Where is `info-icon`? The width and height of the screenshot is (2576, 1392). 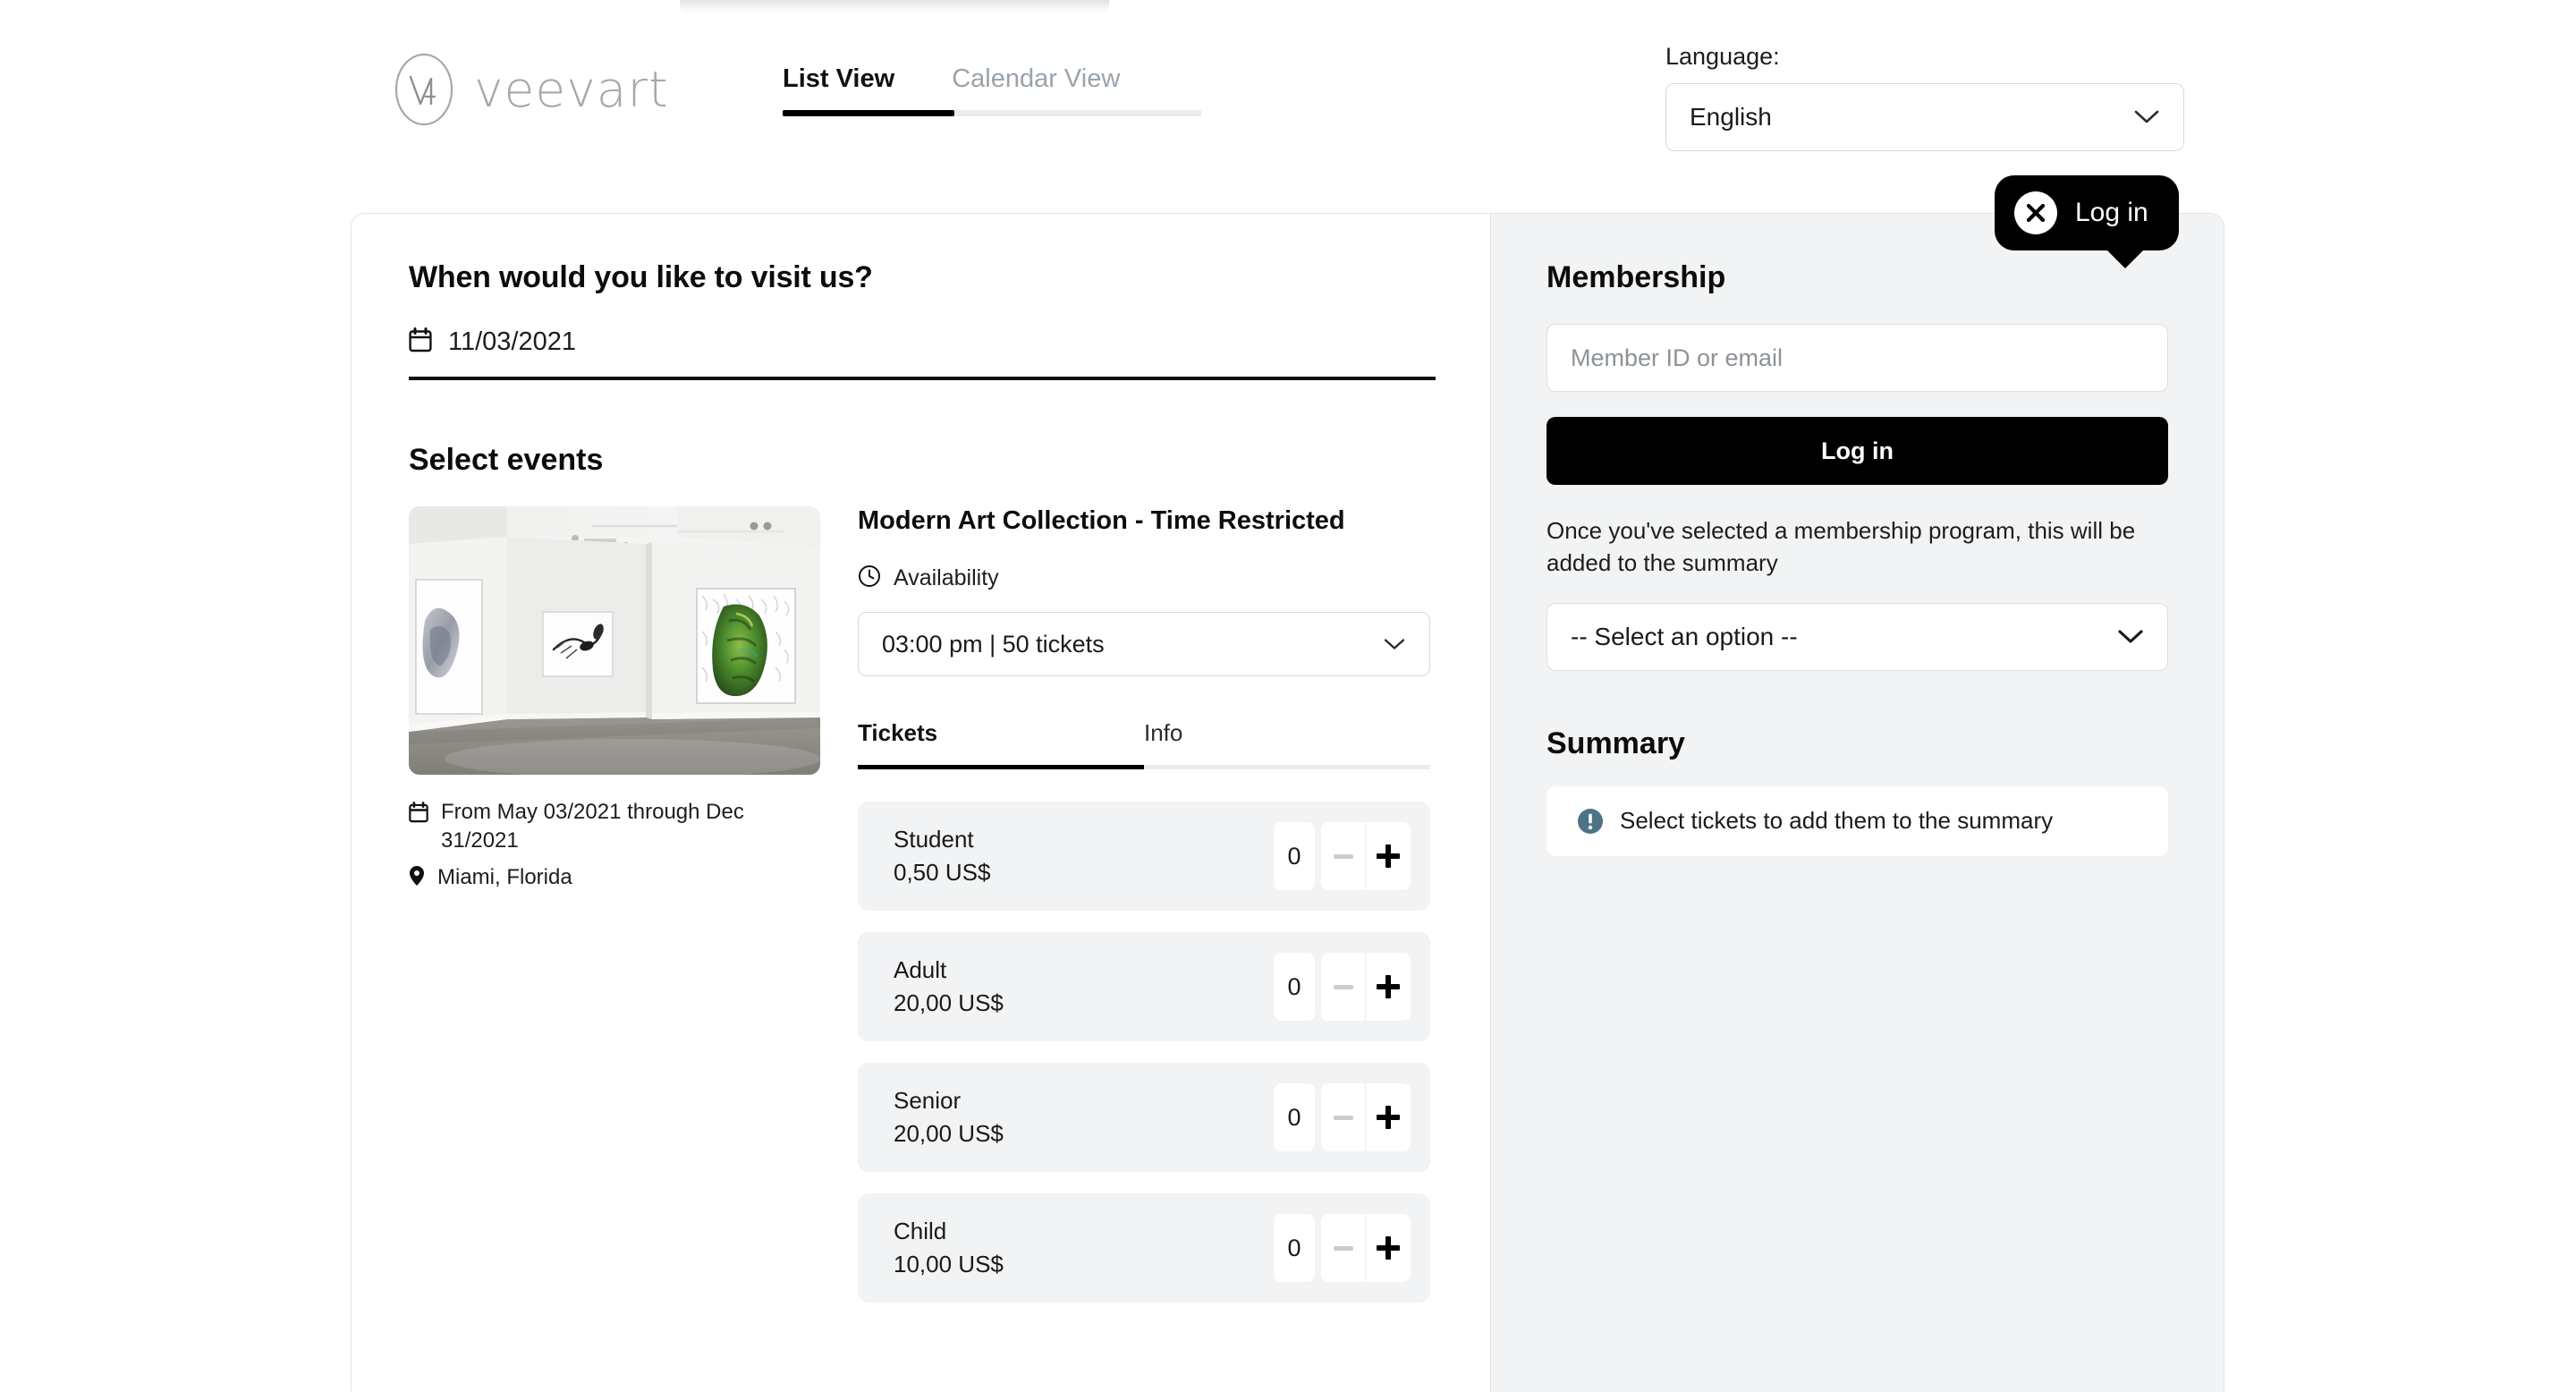
info-icon is located at coordinates (1590, 821).